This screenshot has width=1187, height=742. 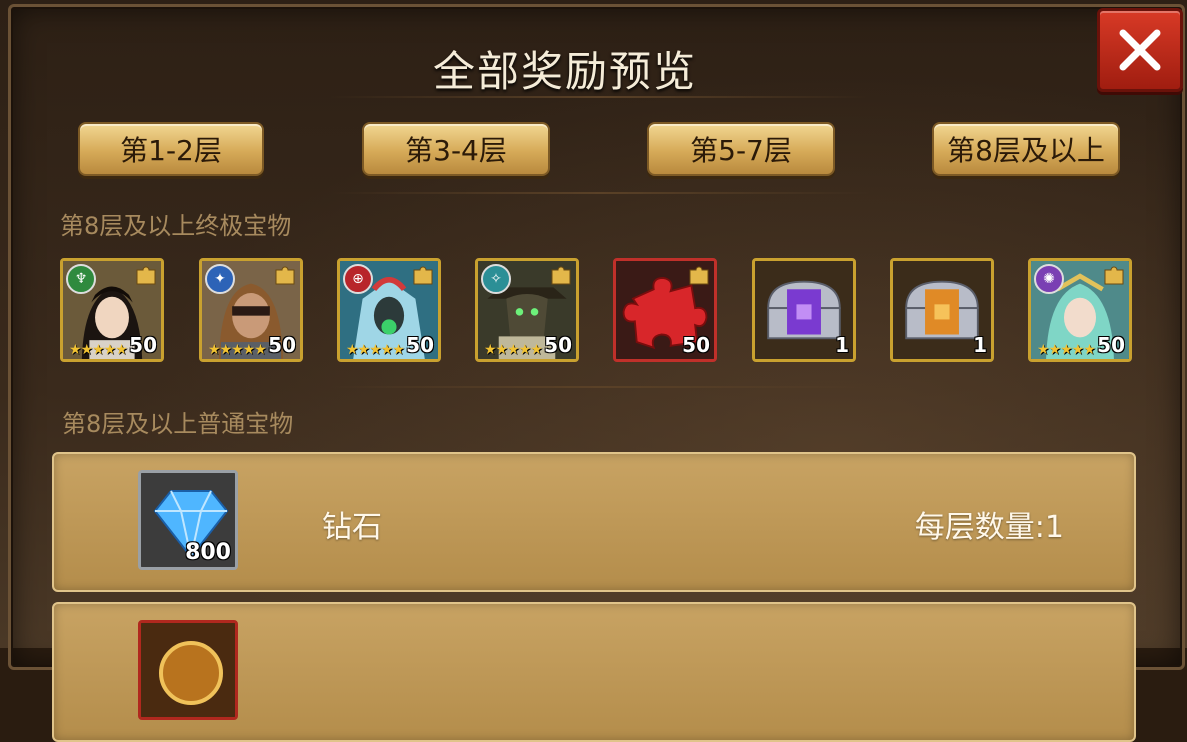 What do you see at coordinates (600, 97) in the screenshot?
I see `title-divider` at bounding box center [600, 97].